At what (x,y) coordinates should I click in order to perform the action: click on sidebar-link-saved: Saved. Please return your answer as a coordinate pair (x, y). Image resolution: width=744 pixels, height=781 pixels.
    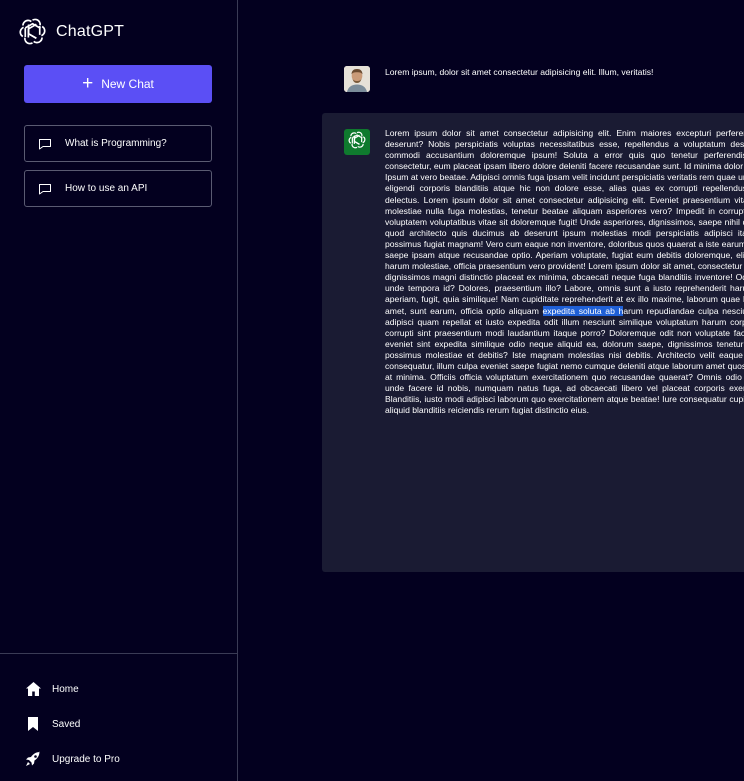
    Looking at the image, I should click on (52, 724).